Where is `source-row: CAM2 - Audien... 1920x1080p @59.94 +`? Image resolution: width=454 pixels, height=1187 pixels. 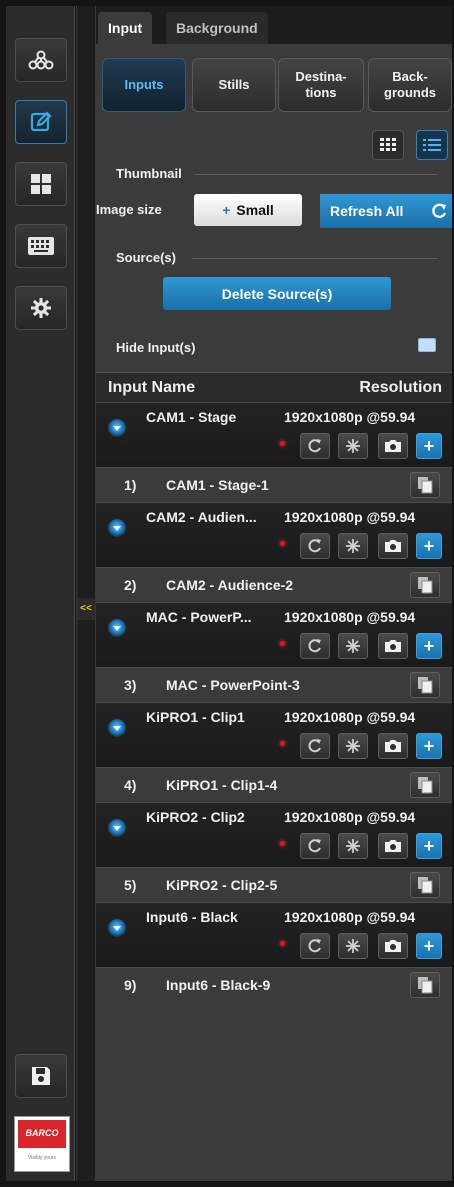 source-row: CAM2 - Audien... 1920x1080p @59.94 + is located at coordinates (274, 534).